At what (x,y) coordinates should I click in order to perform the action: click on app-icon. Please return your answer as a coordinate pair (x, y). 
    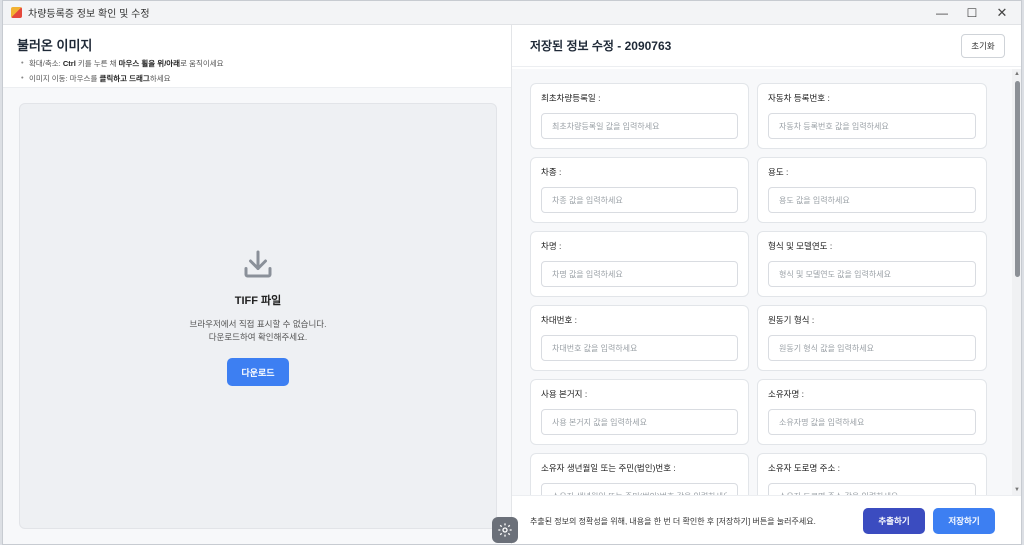
    Looking at the image, I should click on (16, 12).